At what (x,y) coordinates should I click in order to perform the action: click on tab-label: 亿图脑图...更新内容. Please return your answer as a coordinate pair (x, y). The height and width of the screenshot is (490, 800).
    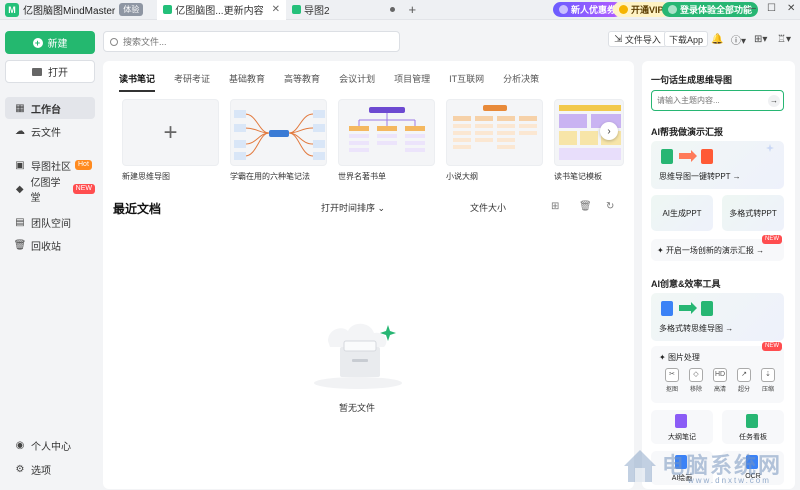
    Looking at the image, I should click on (219, 11).